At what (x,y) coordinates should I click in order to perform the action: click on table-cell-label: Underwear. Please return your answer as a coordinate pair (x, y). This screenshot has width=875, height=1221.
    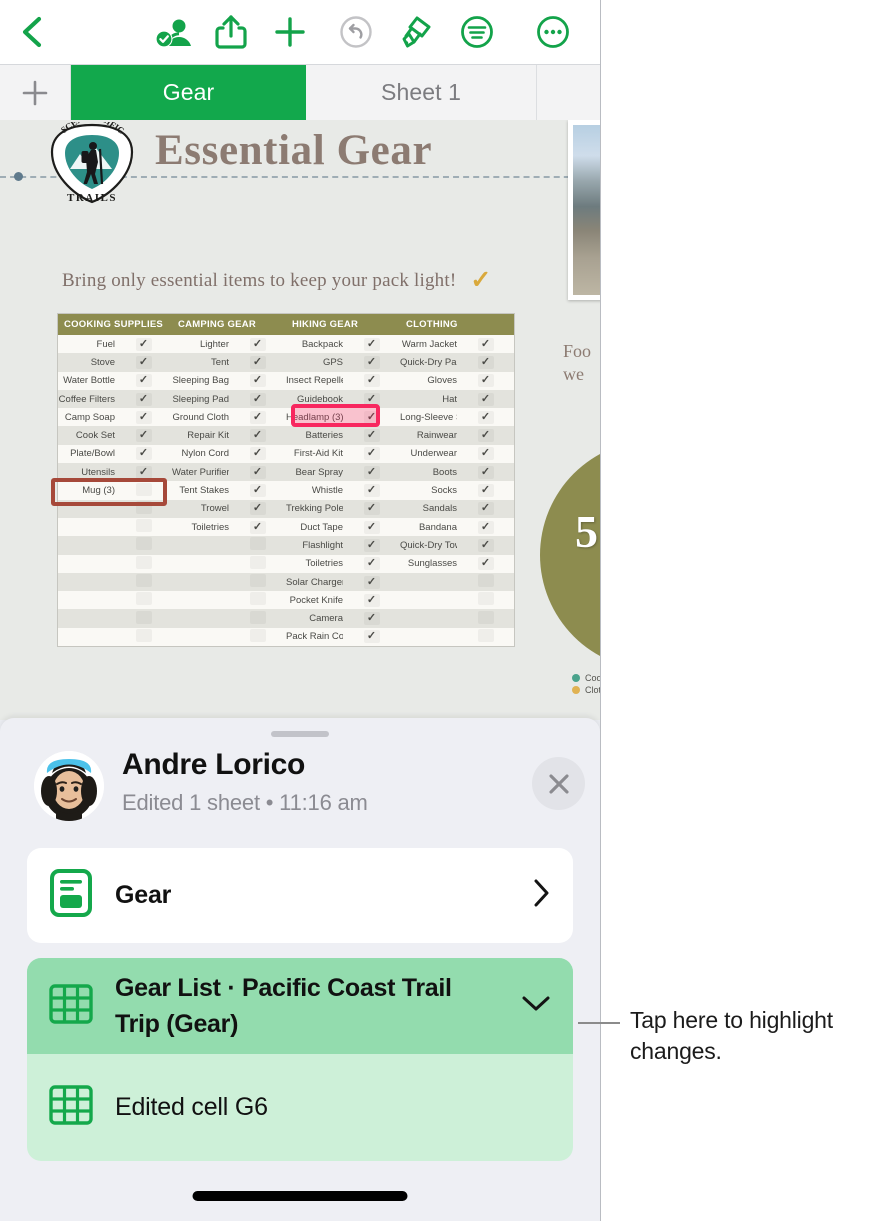
    Looking at the image, I should click on (428, 454).